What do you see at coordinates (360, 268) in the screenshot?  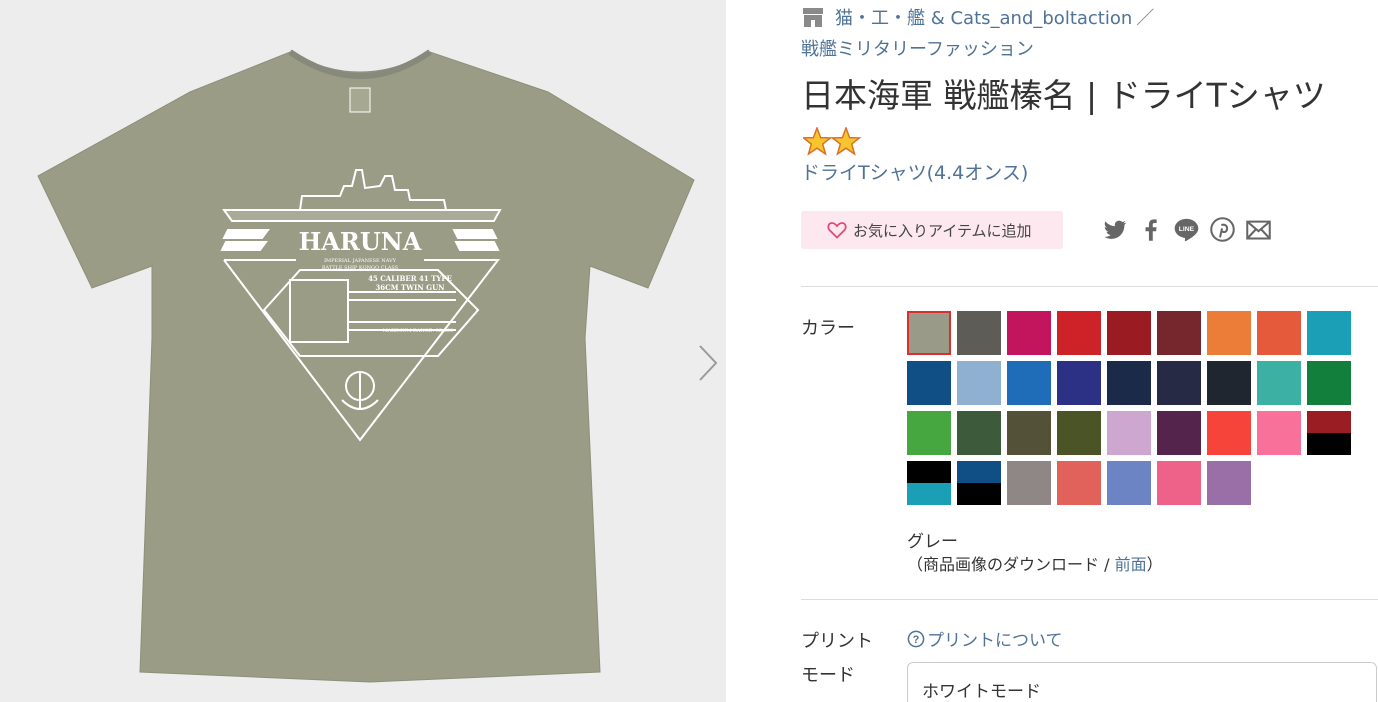 I see `svg-text: BATTLE SHIP KONGO CLASS` at bounding box center [360, 268].